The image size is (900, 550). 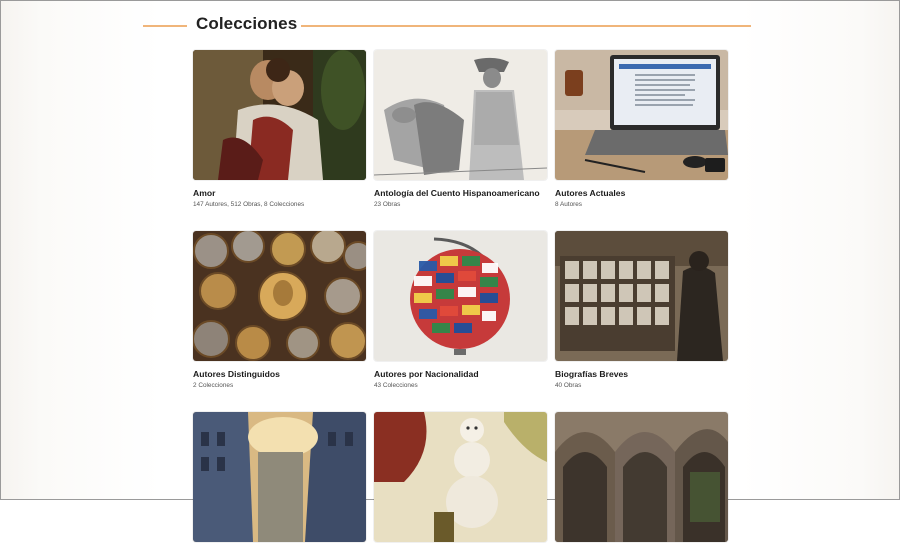 I want to click on collection-title: Amor, so click(x=279, y=193).